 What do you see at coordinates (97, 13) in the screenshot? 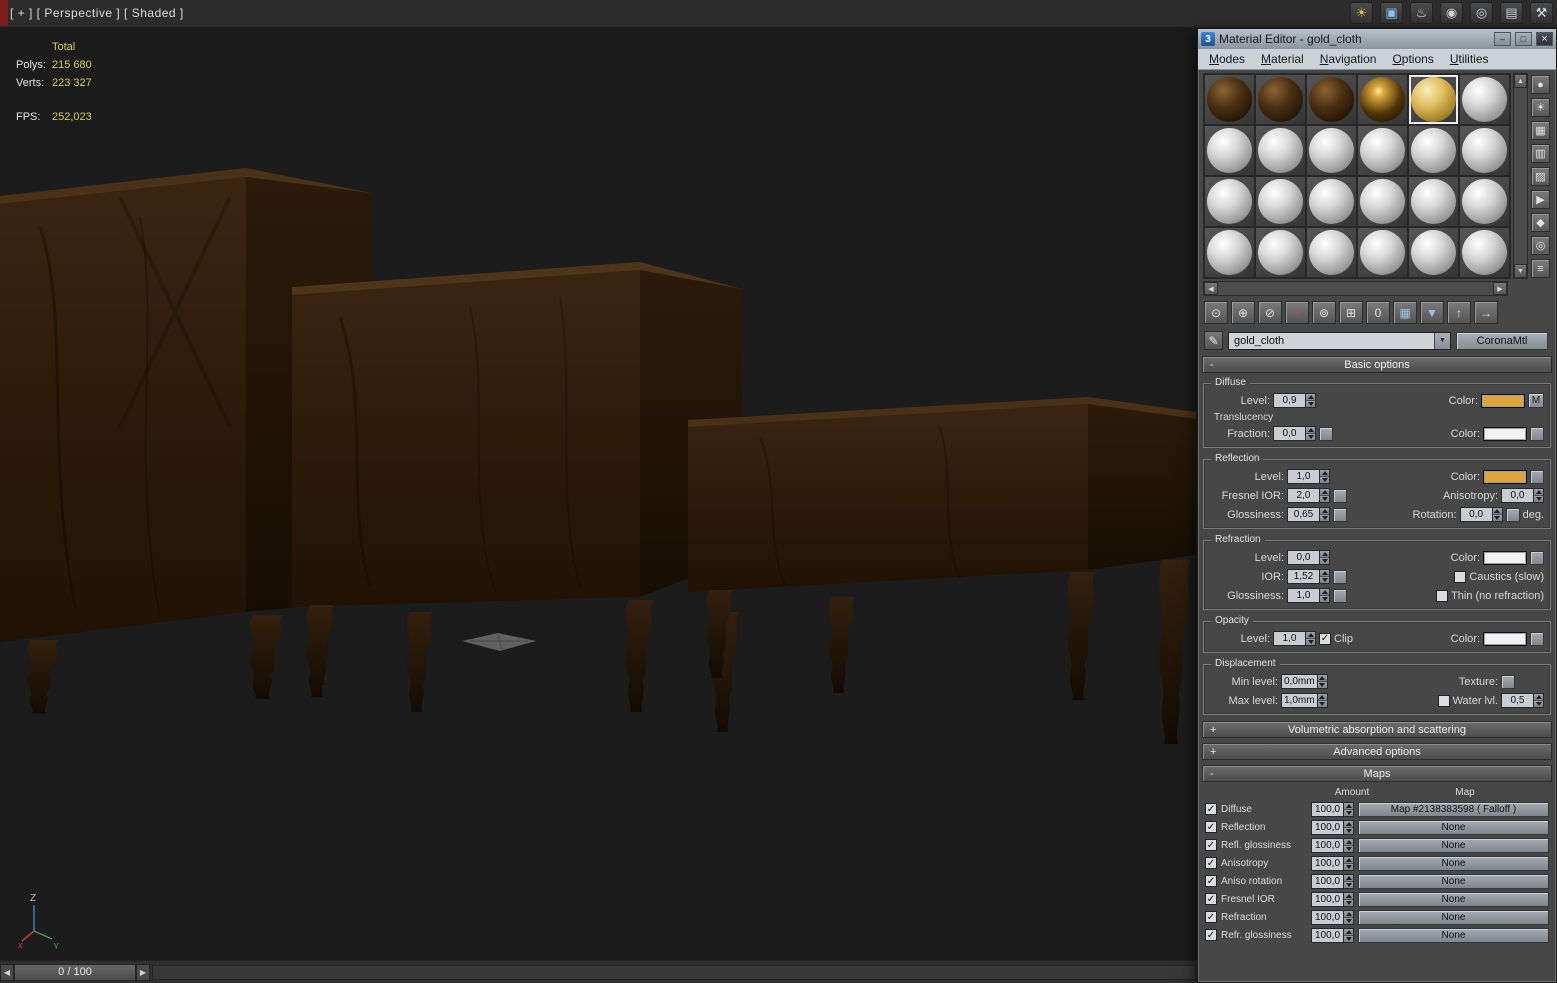
I see `viewport-label: [ + ] [ Perspective ] [ Shaded ]` at bounding box center [97, 13].